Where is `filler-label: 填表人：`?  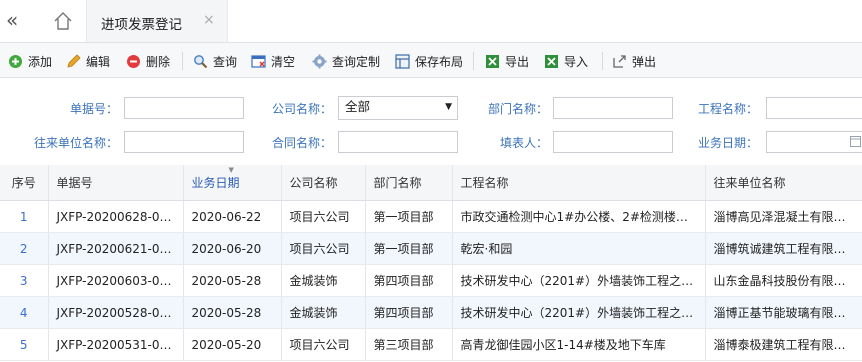 filler-label: 填表人： is located at coordinates (523, 143).